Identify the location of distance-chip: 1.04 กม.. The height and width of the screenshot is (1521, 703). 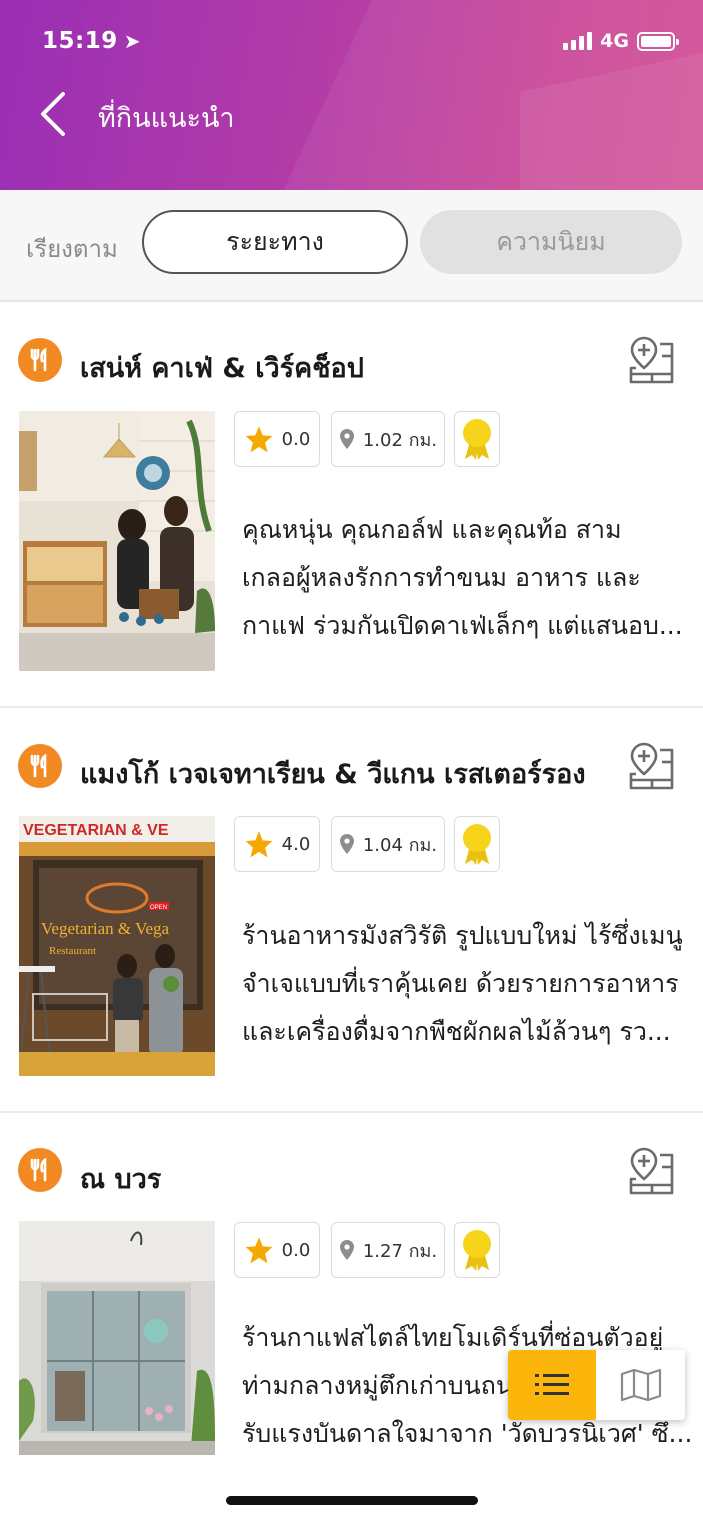
(388, 844).